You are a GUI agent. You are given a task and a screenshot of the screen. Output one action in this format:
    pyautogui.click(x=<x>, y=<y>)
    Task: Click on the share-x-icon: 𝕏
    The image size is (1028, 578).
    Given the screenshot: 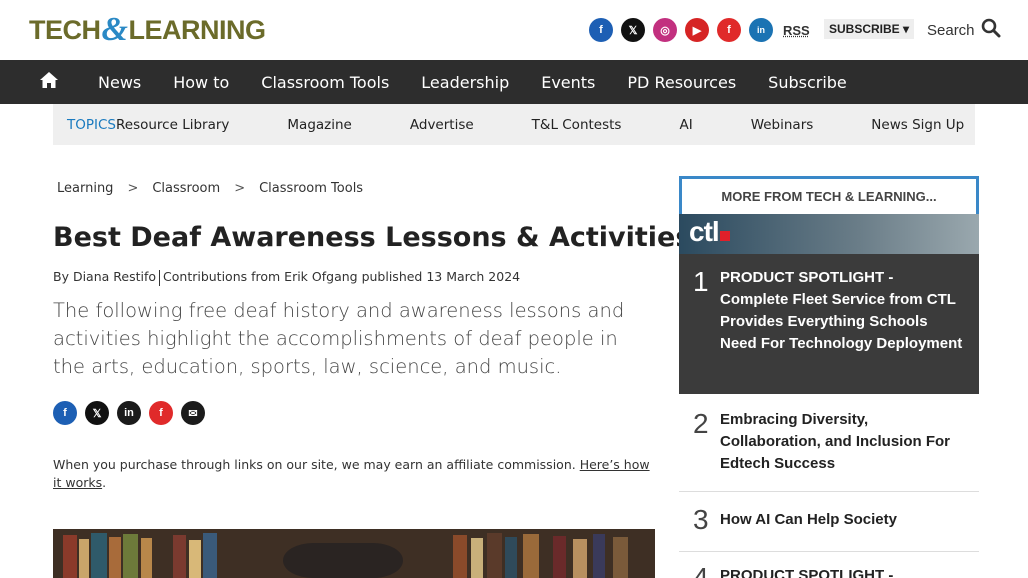 What is the action you would take?
    pyautogui.click(x=97, y=413)
    